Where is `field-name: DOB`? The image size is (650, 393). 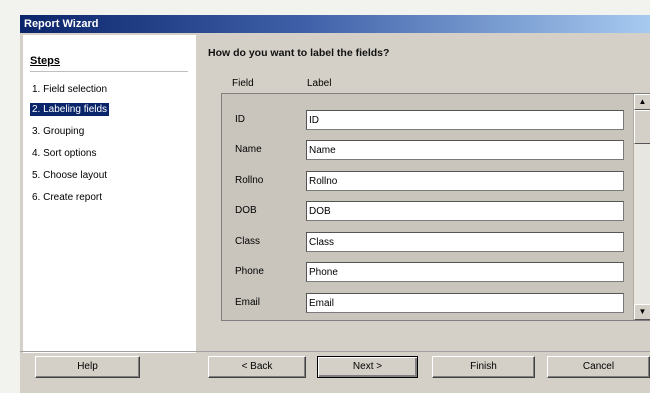 field-name: DOB is located at coordinates (246, 210).